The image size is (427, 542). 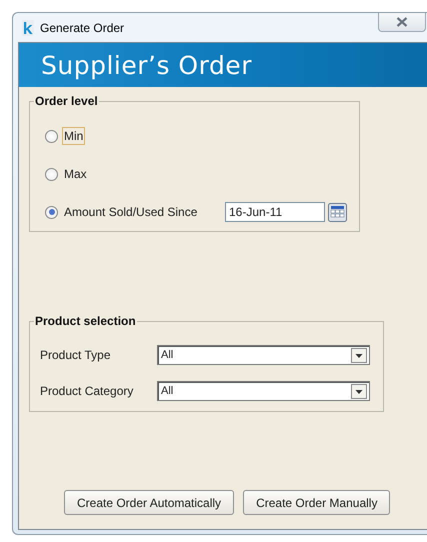 I want to click on option-label: Max, so click(x=75, y=174).